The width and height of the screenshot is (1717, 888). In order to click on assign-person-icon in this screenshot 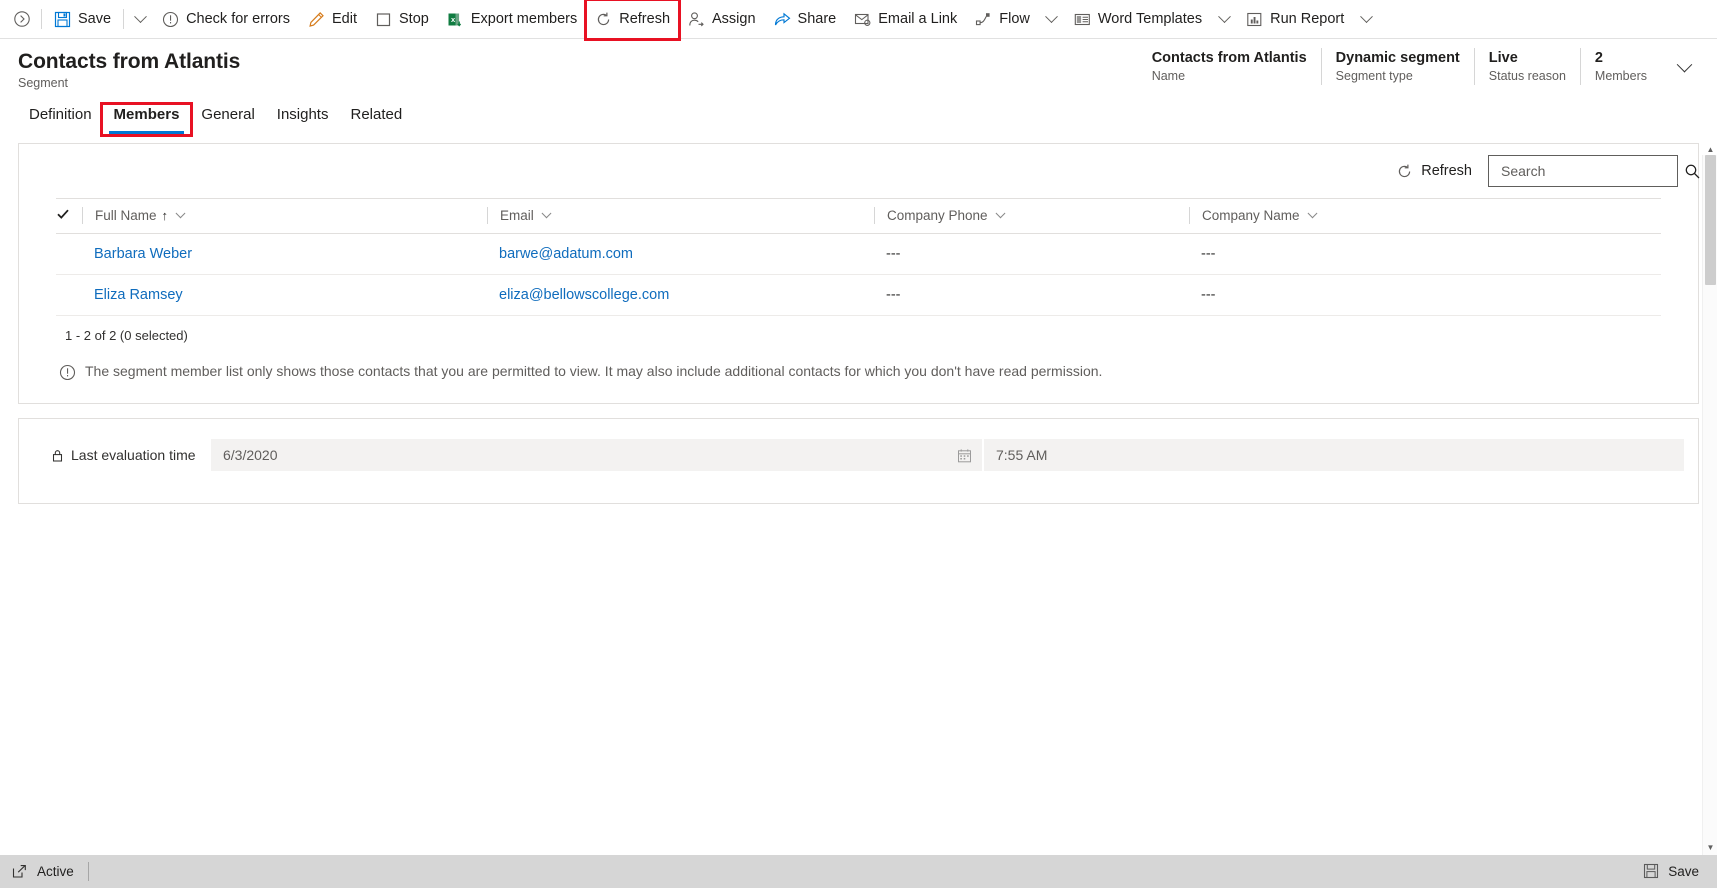, I will do `click(696, 19)`.